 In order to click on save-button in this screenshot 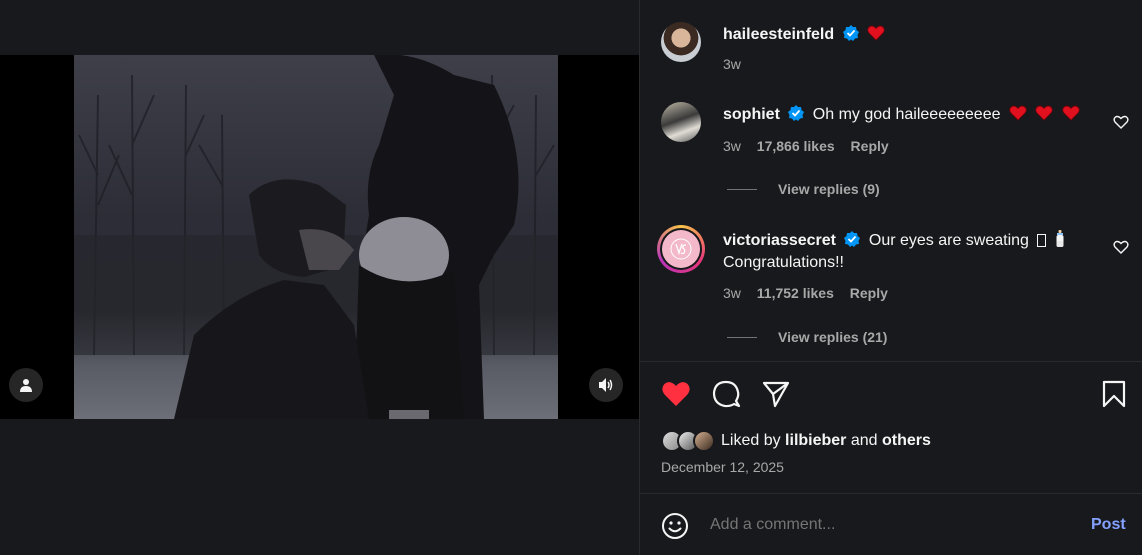, I will do `click(1114, 394)`.